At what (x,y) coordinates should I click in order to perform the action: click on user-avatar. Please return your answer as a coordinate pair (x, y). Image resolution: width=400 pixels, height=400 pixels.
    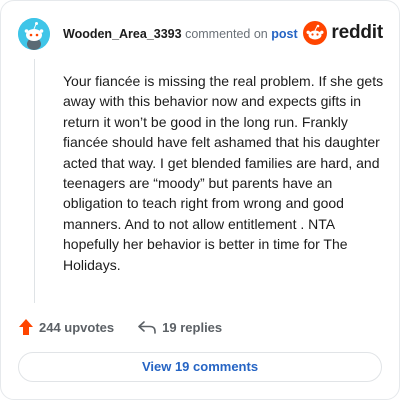
    Looking at the image, I should click on (34, 34).